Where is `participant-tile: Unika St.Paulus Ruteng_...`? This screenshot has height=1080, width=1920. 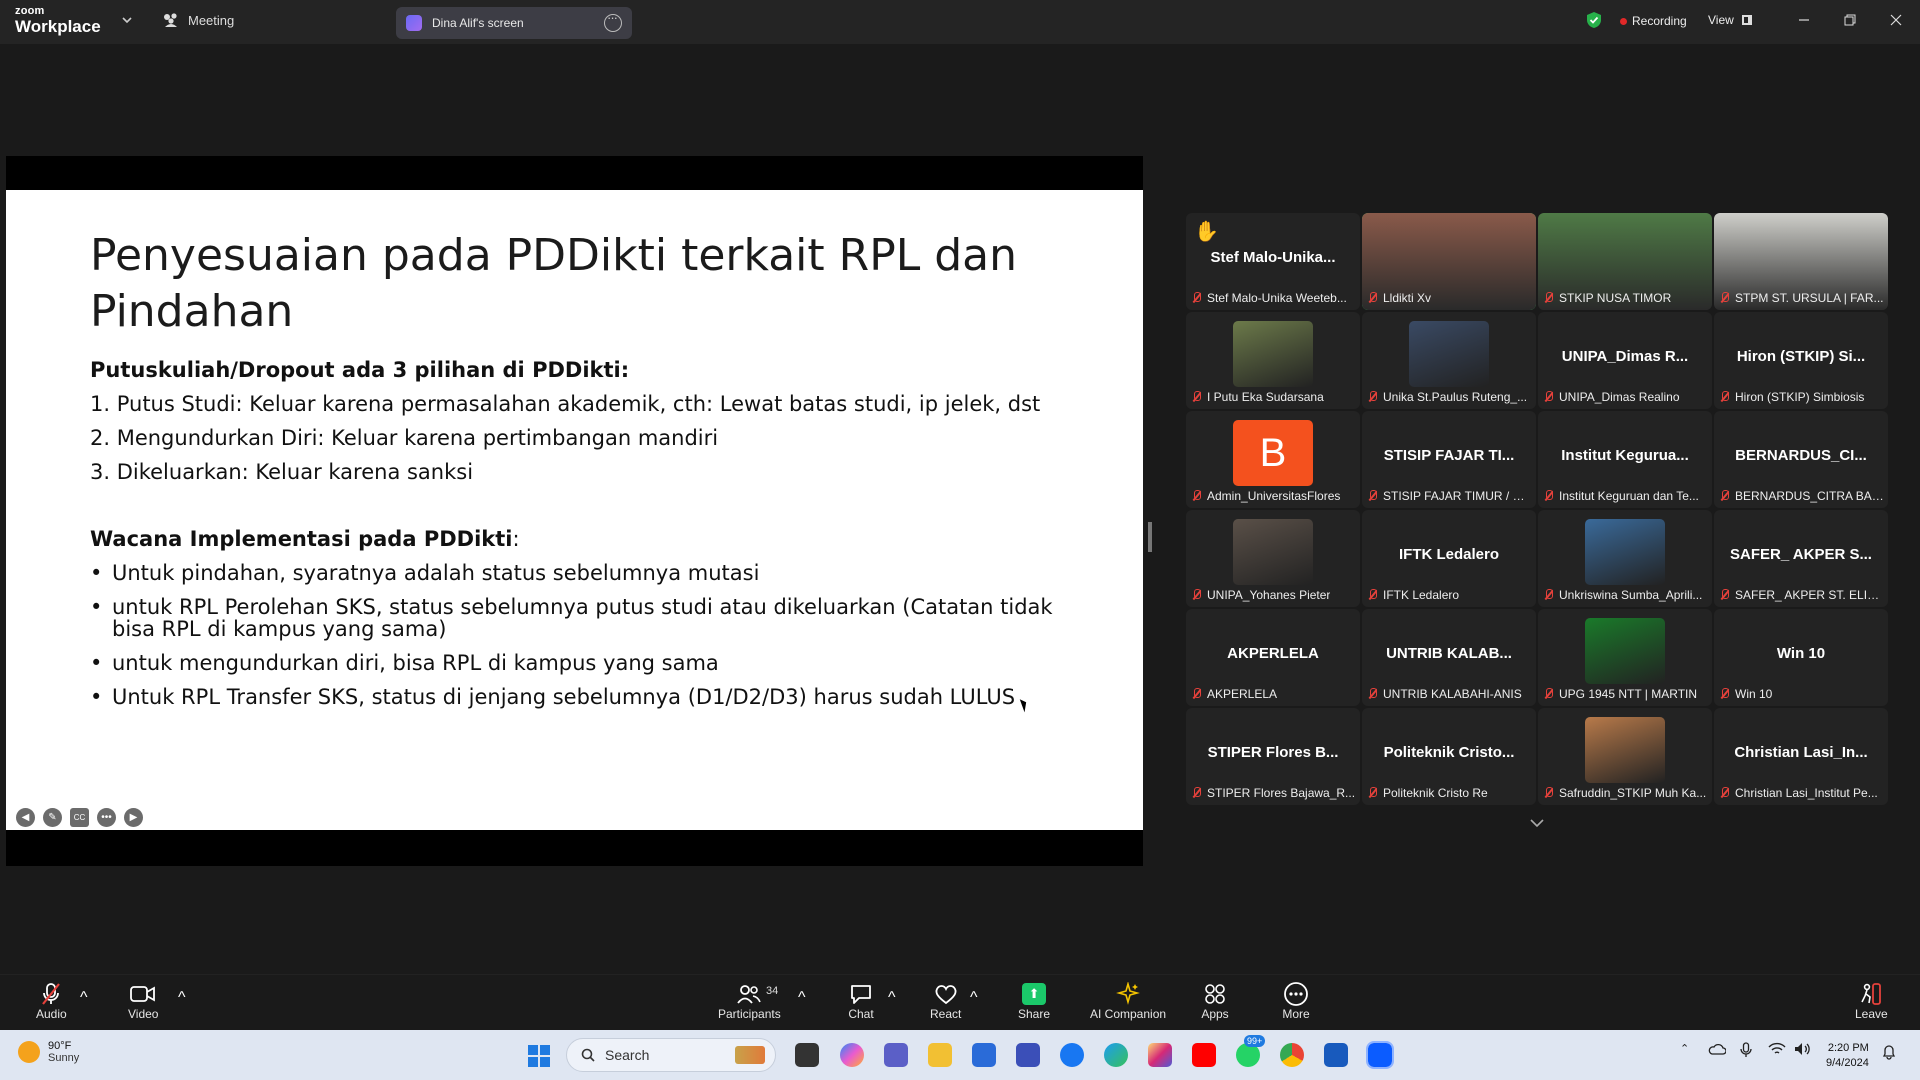
participant-tile: Unika St.Paulus Ruteng_... is located at coordinates (1449, 360).